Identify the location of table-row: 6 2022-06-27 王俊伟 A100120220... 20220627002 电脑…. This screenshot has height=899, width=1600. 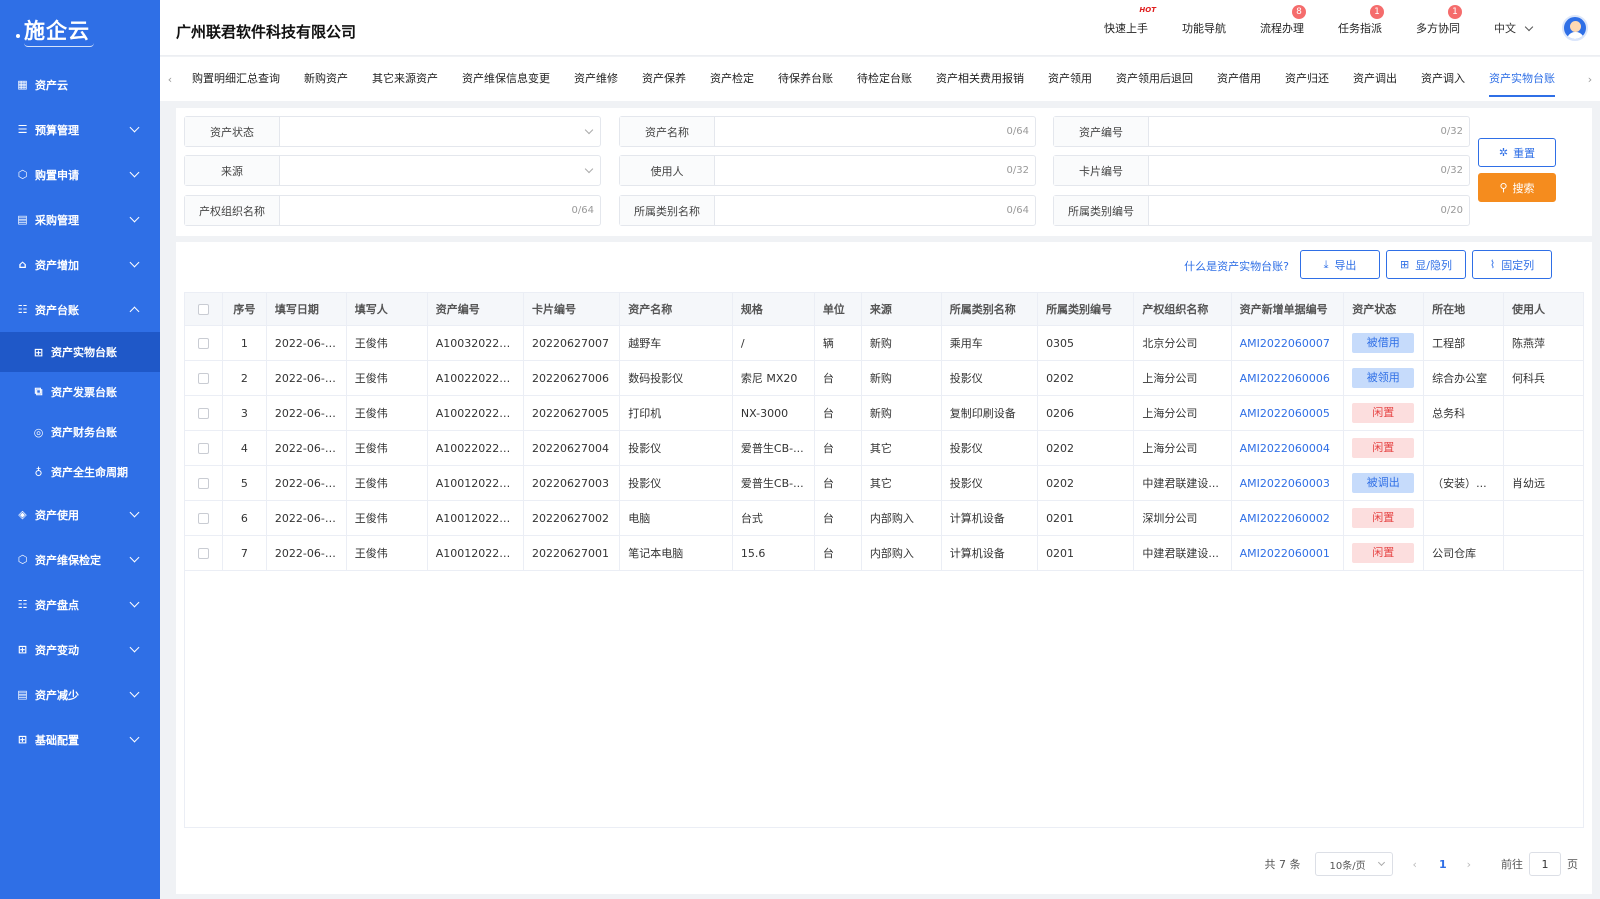
(884, 518).